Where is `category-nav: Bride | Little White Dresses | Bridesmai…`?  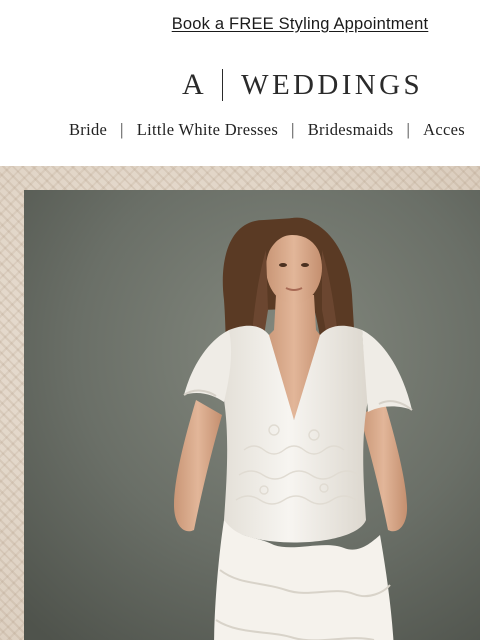
category-nav: Bride | Little White Dresses | Bridesmai… is located at coordinates (267, 130).